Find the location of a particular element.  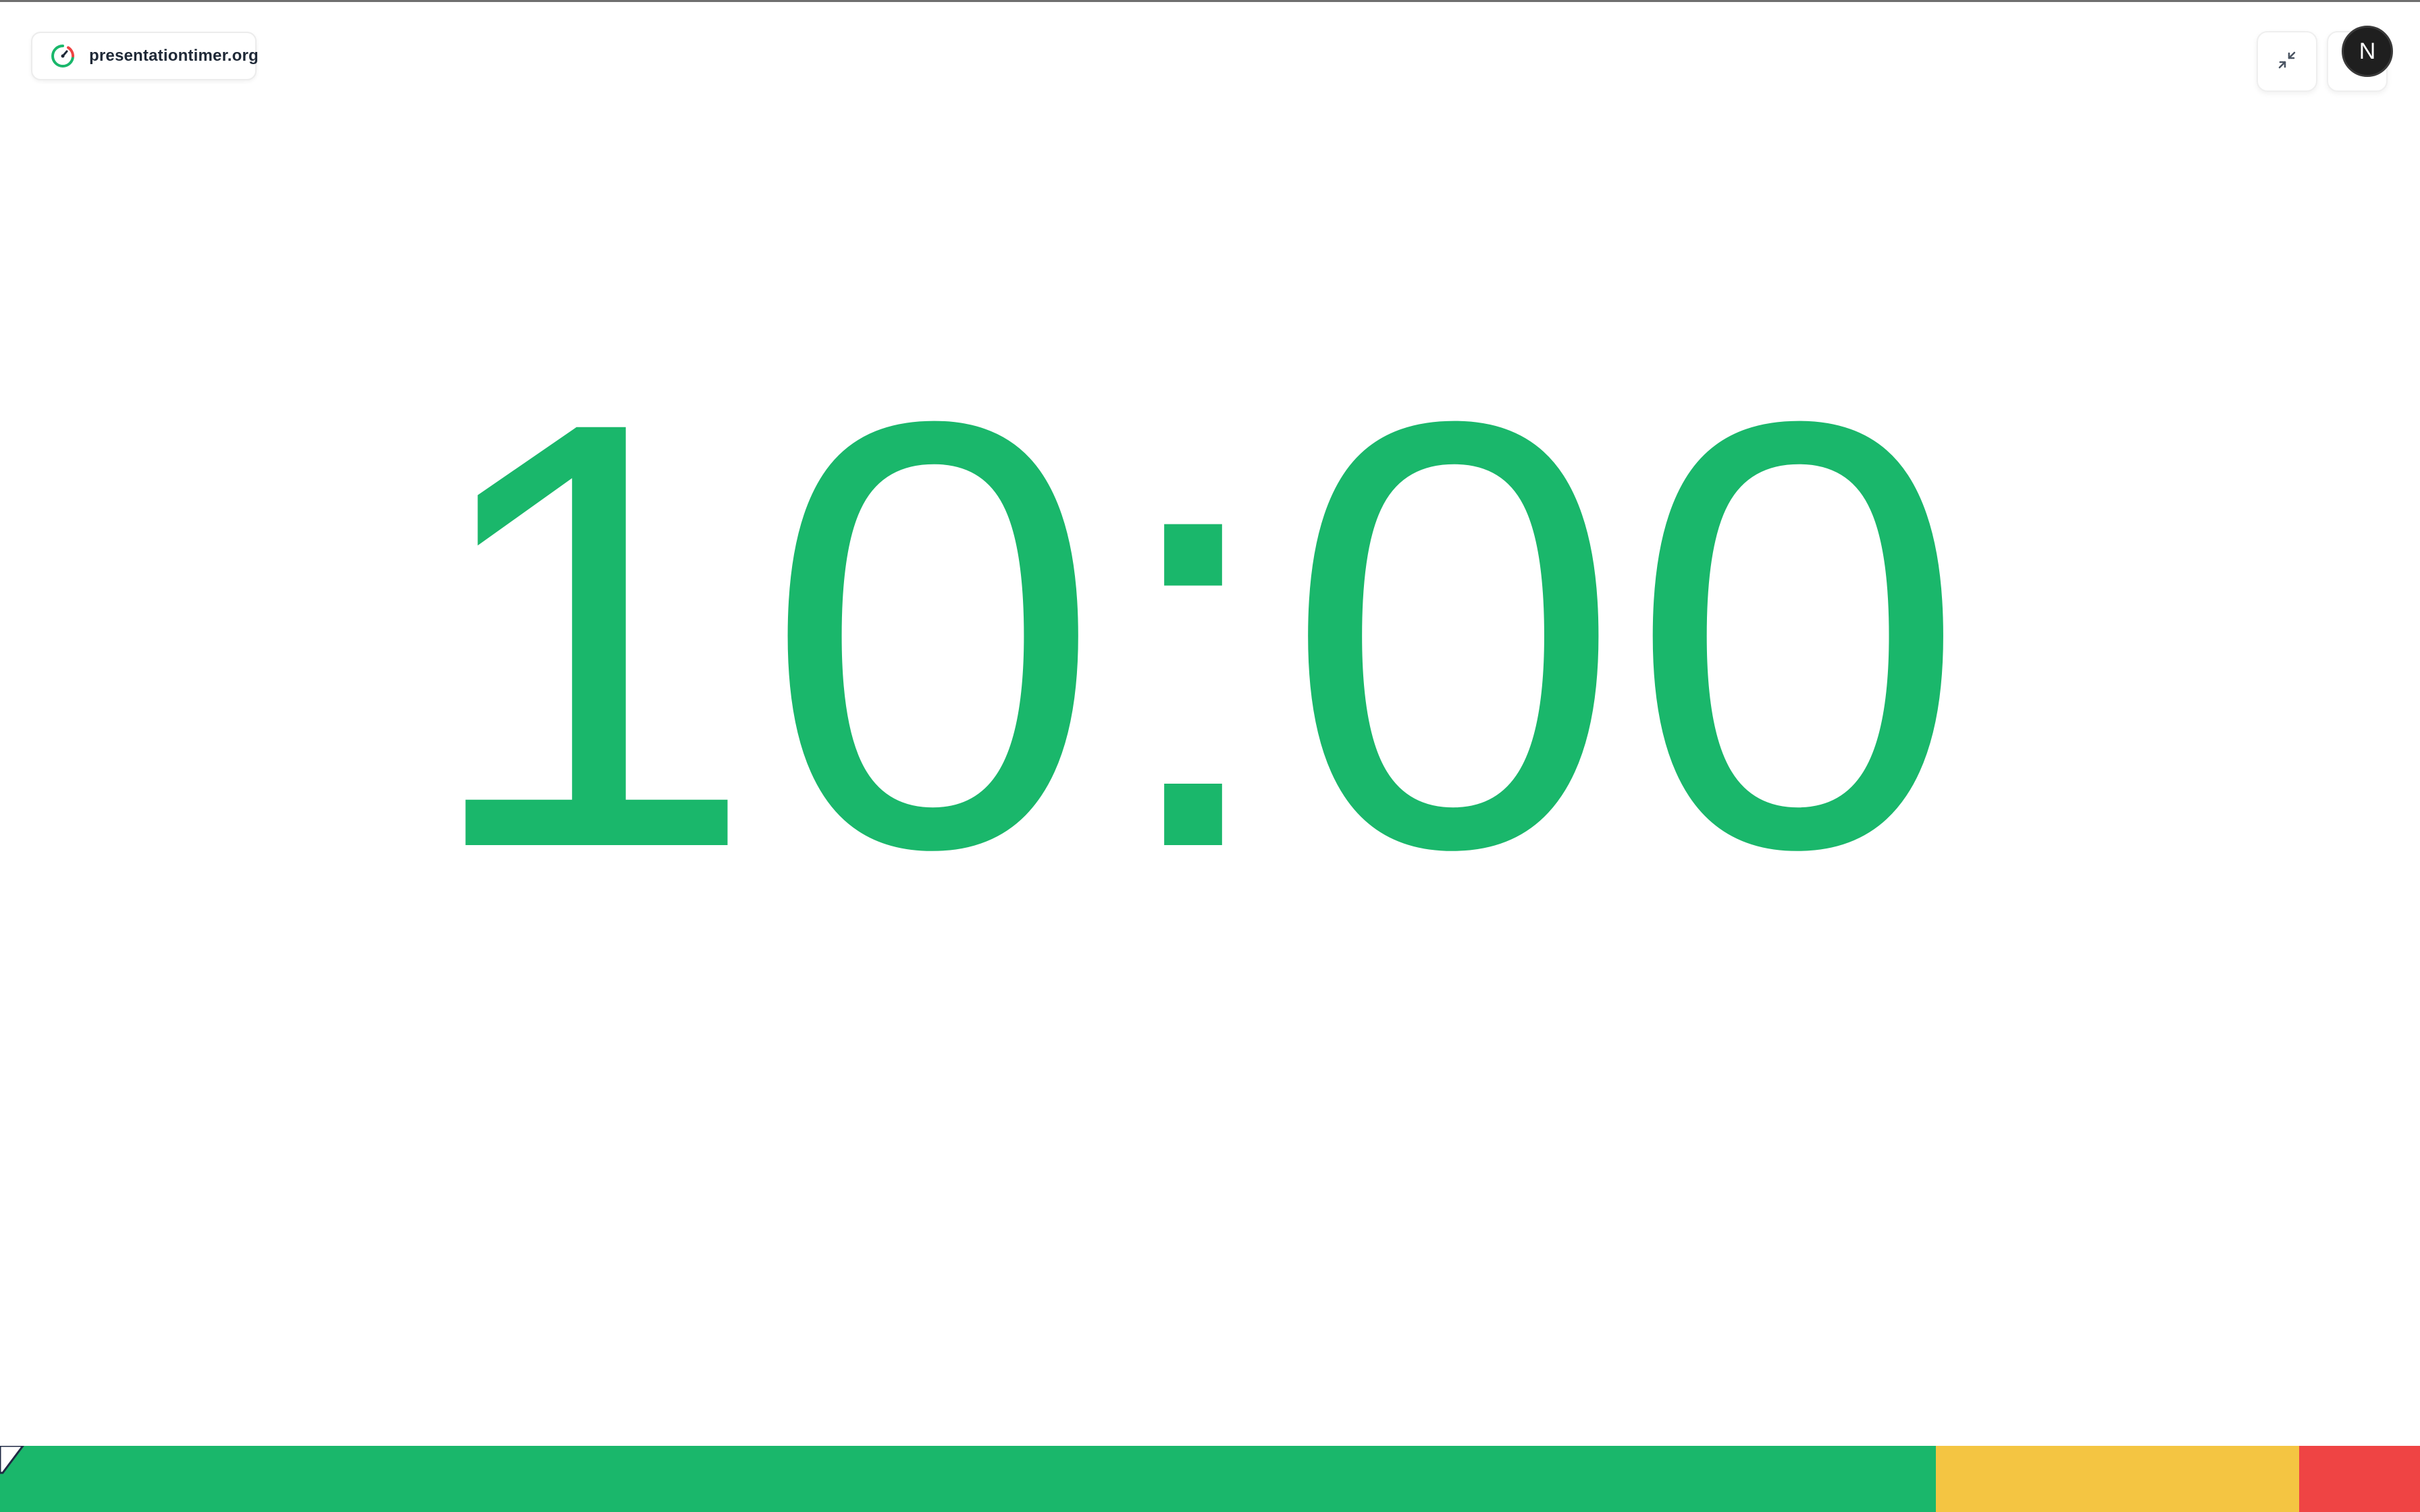

brand-link: presentationtimer.org is located at coordinates (145, 56).